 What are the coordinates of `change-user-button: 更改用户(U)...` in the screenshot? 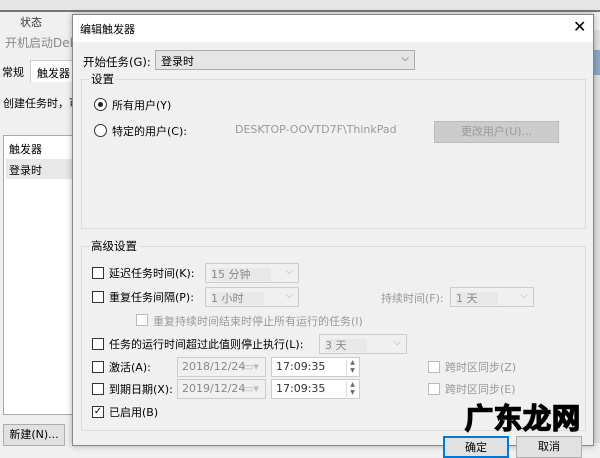 It's located at (496, 132).